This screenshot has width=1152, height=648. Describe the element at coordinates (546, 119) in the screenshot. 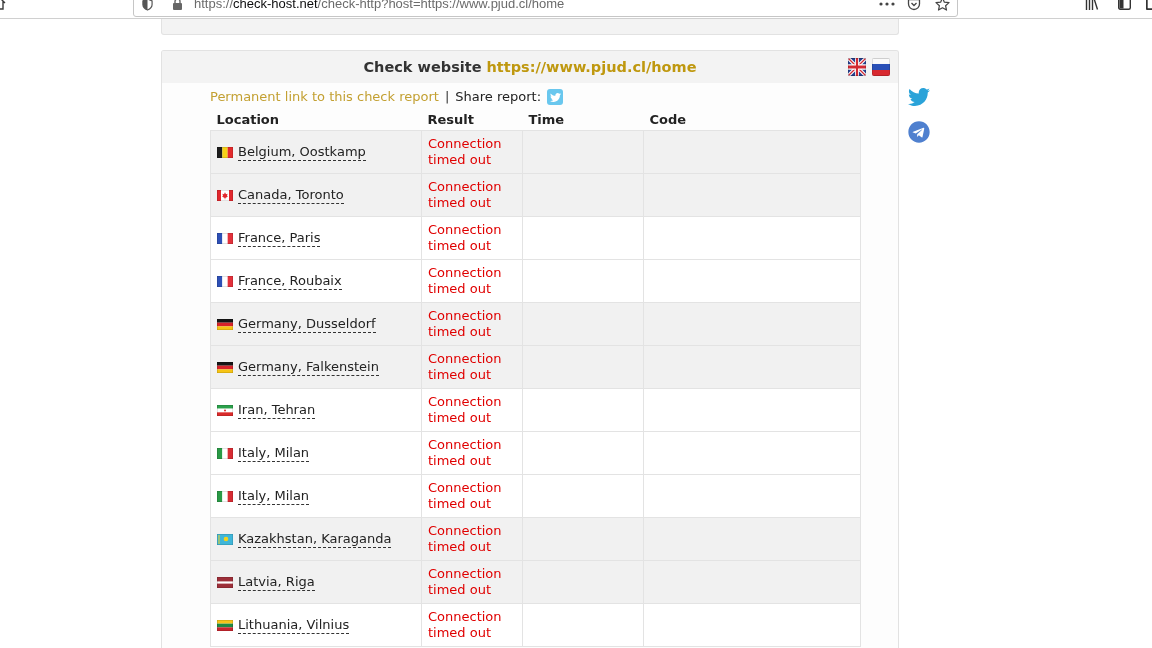

I see `column-header: Time` at that location.